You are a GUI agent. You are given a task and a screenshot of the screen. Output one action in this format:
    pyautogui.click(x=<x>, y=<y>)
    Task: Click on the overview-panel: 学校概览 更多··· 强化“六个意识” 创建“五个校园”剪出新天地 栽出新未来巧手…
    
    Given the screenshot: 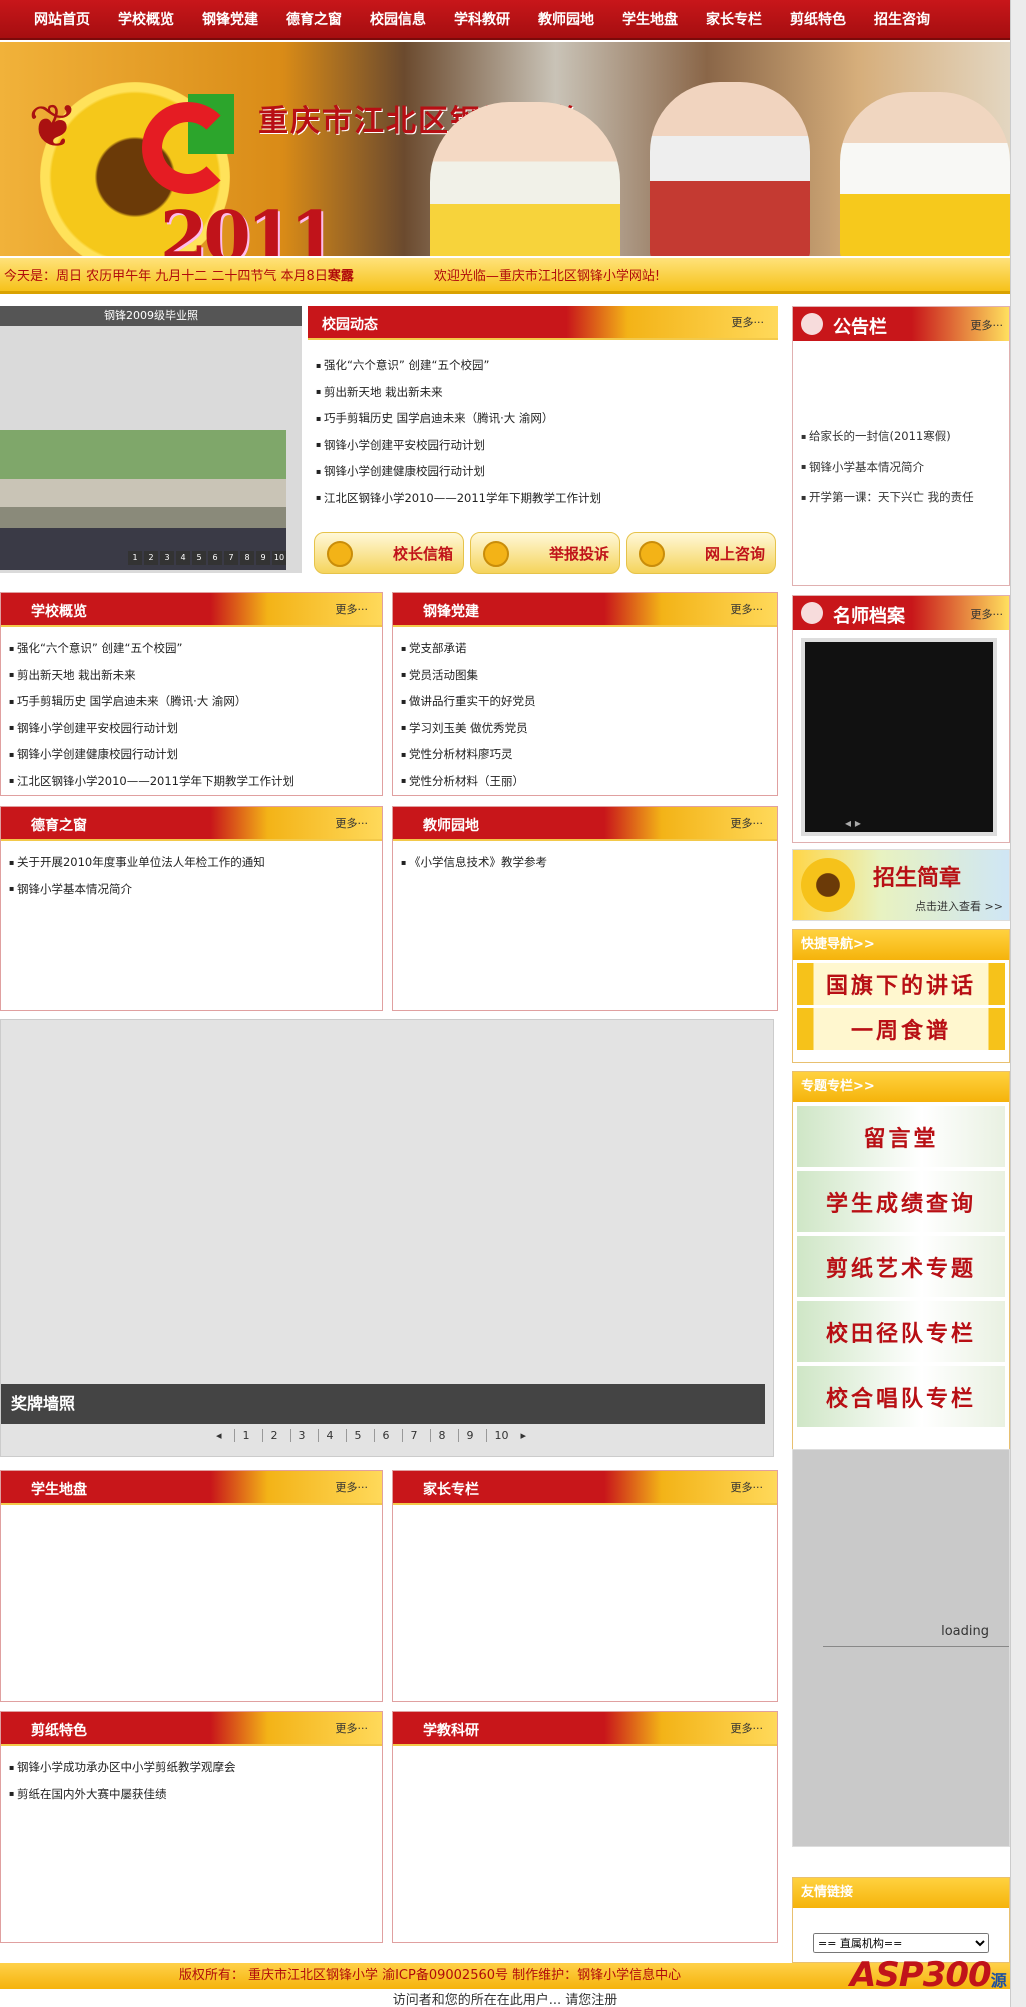 What is the action you would take?
    pyautogui.click(x=191, y=694)
    